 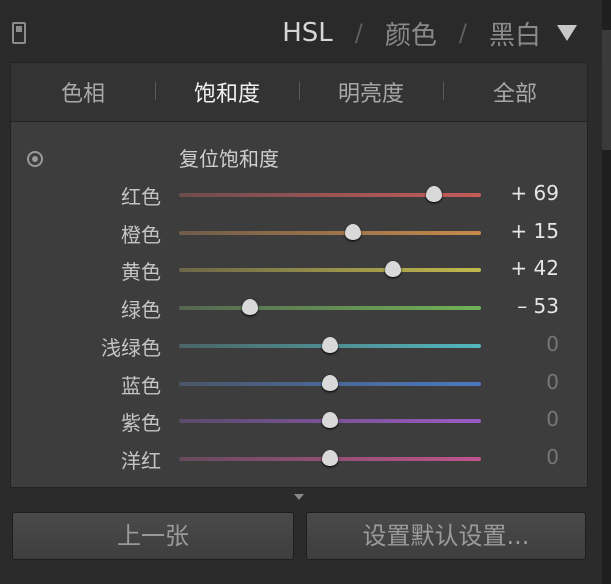 I want to click on collapse-arrow-icon, so click(x=567, y=33).